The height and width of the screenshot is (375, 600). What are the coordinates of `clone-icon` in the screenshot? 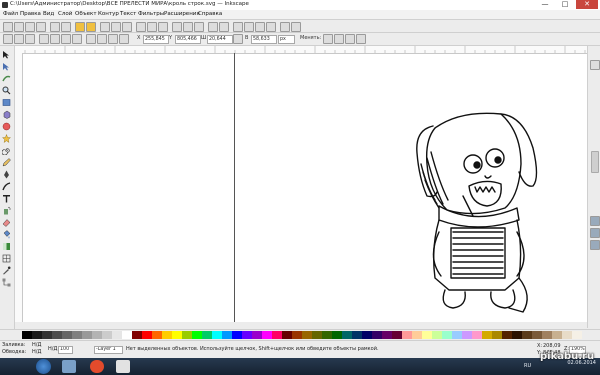 It's located at (188, 27).